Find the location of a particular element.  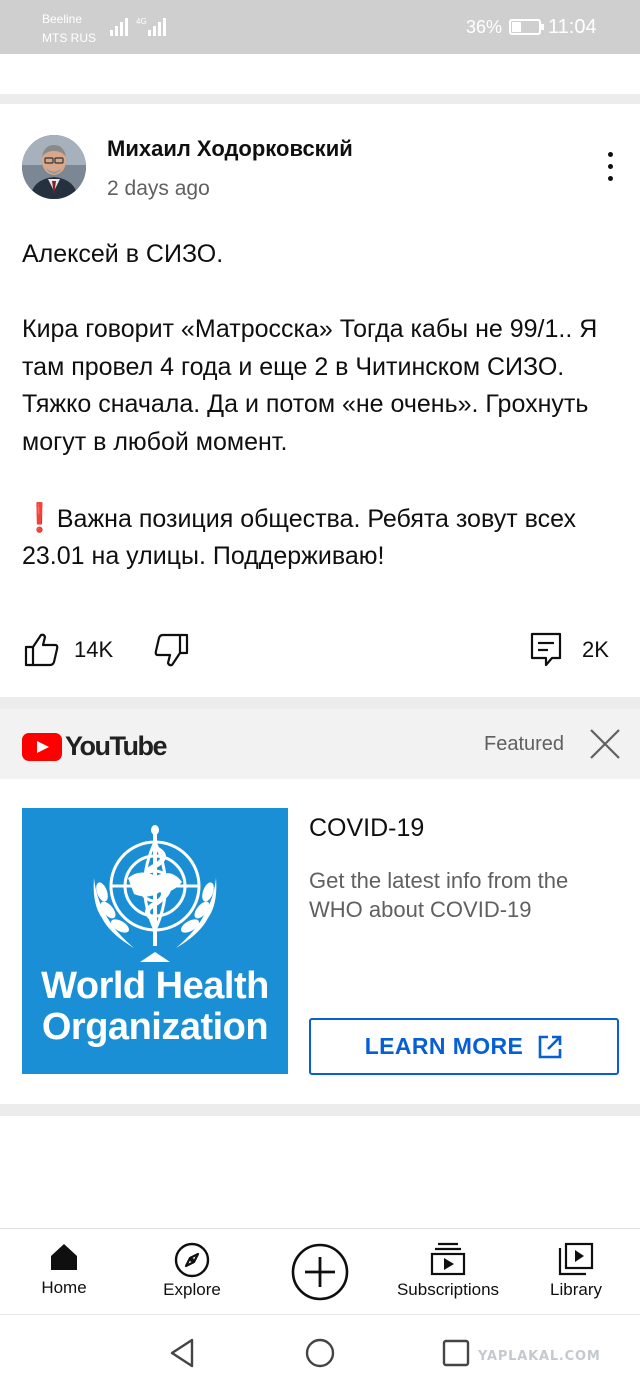

who-logo-line: Organization is located at coordinates (155, 1027).